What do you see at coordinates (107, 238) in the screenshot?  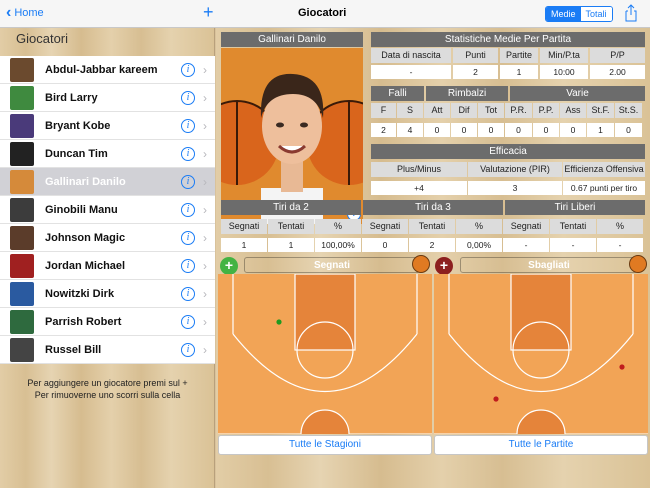 I see `player-row: Johnson Magic i ›` at bounding box center [107, 238].